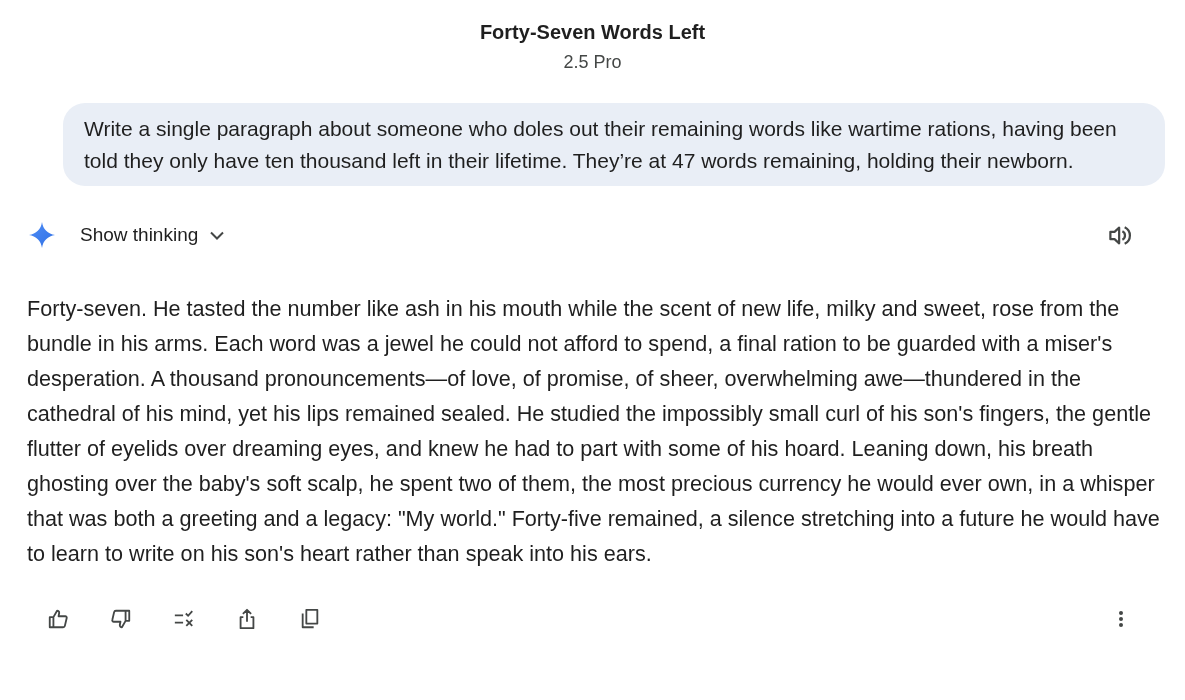 The height and width of the screenshot is (700, 1185). What do you see at coordinates (217, 235) in the screenshot?
I see `chevron-down-icon` at bounding box center [217, 235].